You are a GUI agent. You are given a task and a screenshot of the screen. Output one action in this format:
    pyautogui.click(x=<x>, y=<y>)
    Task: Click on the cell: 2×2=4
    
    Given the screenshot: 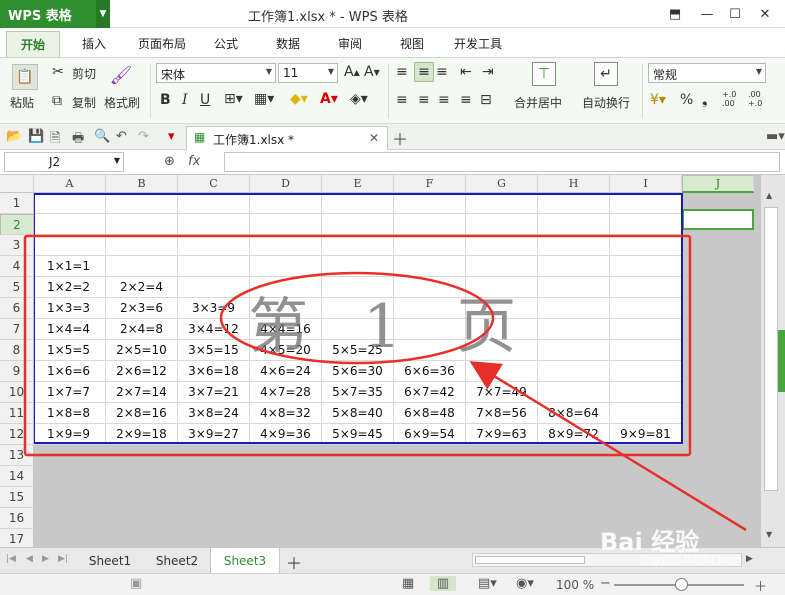 What is the action you would take?
    pyautogui.click(x=142, y=287)
    